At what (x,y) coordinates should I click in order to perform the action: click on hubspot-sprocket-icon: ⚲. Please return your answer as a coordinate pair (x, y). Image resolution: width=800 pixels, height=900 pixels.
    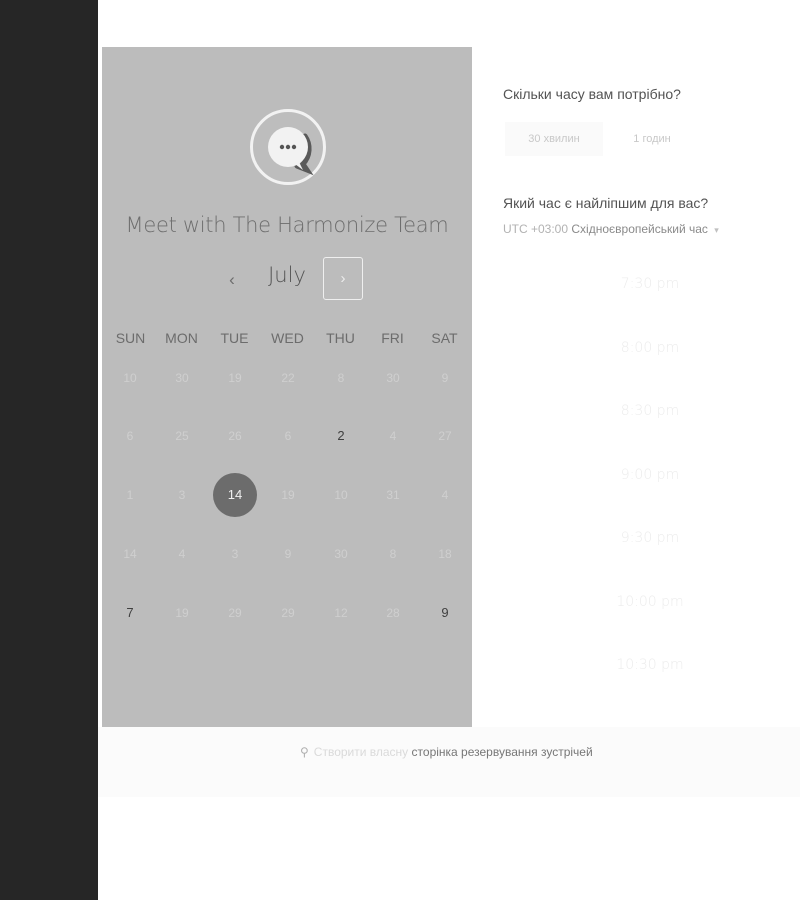
    Looking at the image, I should click on (304, 752).